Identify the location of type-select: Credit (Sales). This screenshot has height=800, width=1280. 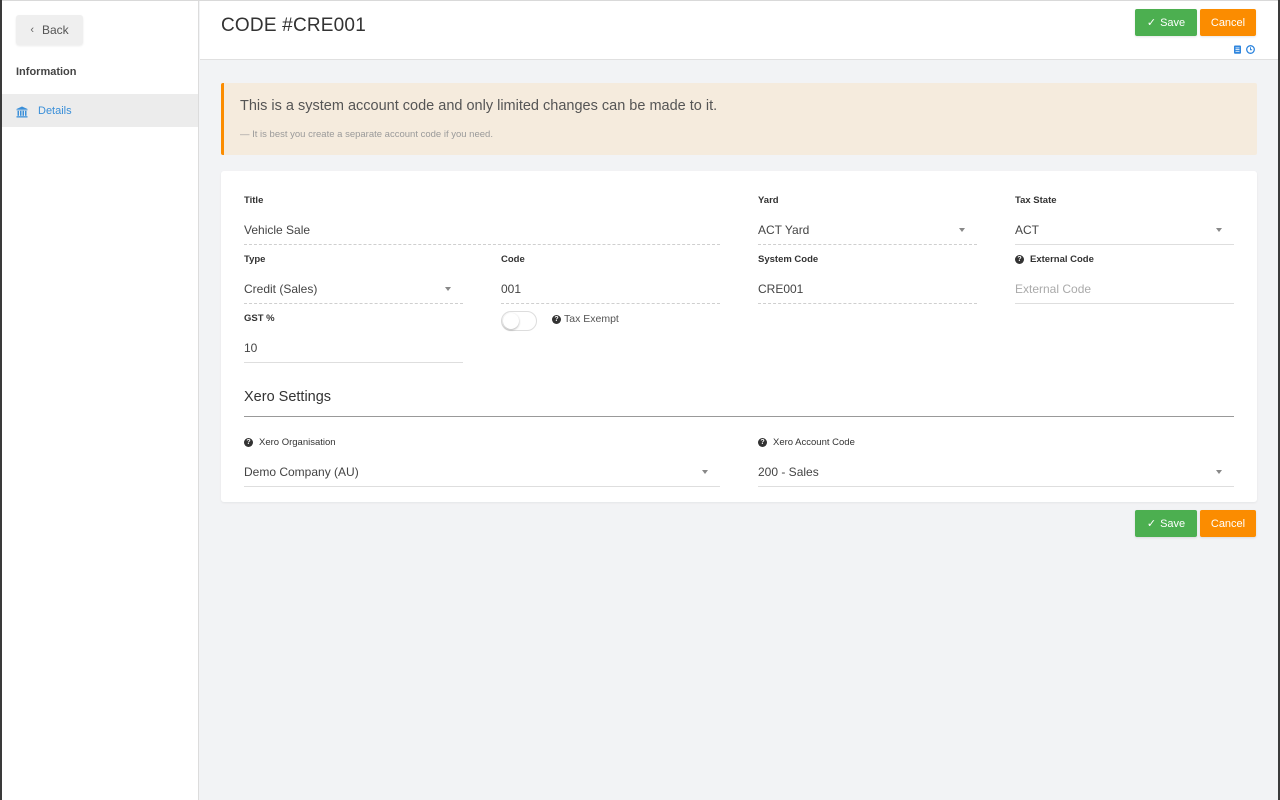
(353, 289).